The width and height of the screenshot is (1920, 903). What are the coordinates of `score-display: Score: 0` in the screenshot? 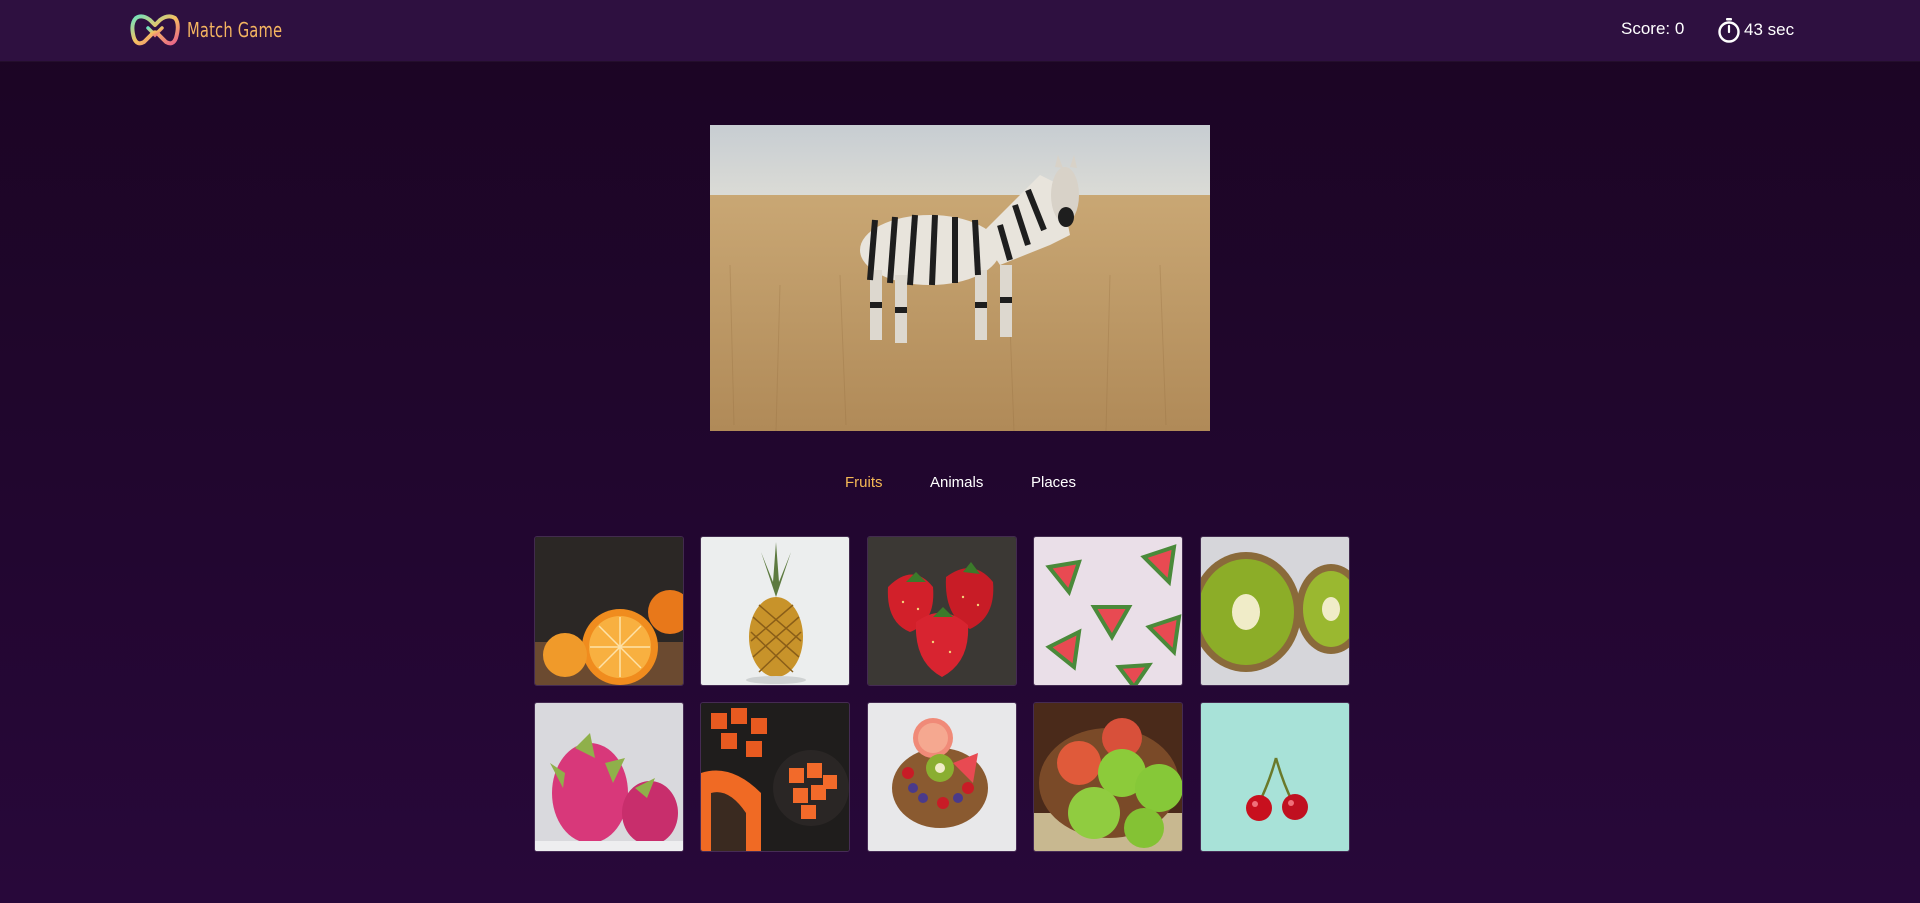 It's located at (1653, 28).